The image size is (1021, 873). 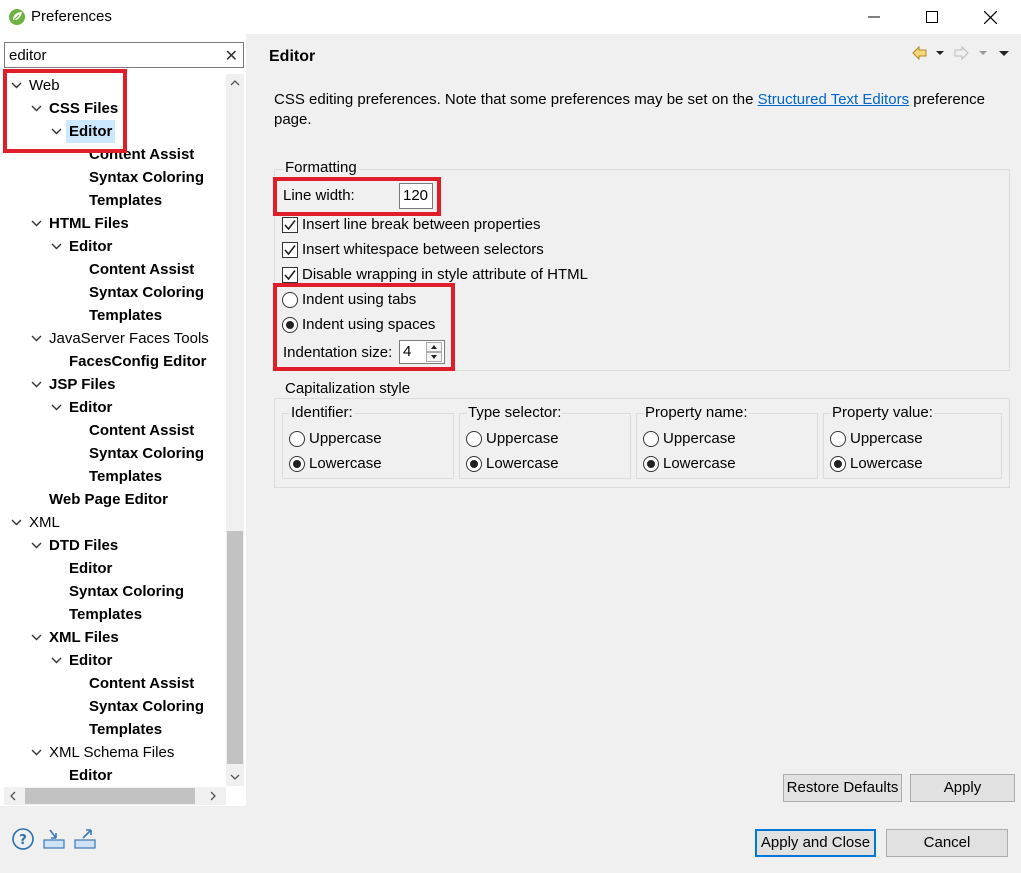 I want to click on checkmark-icon, so click(x=290, y=225).